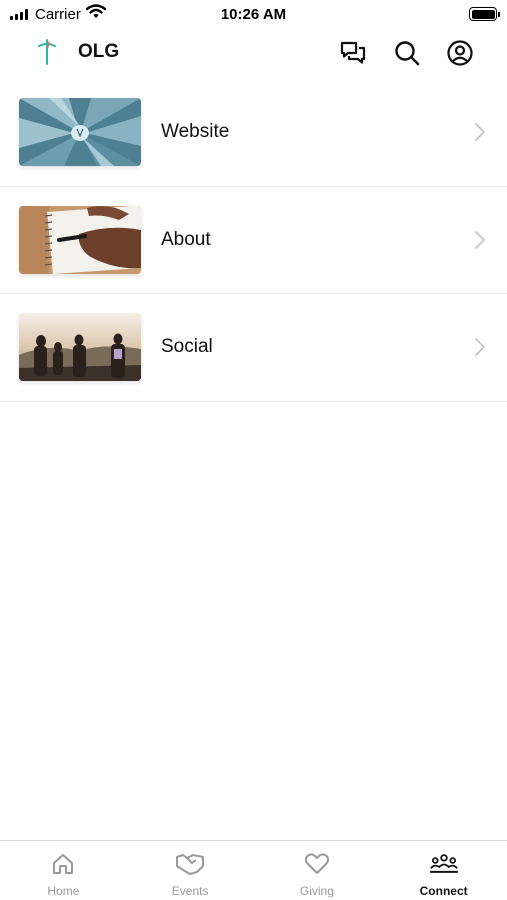  I want to click on tab-giving: Giving, so click(317, 870).